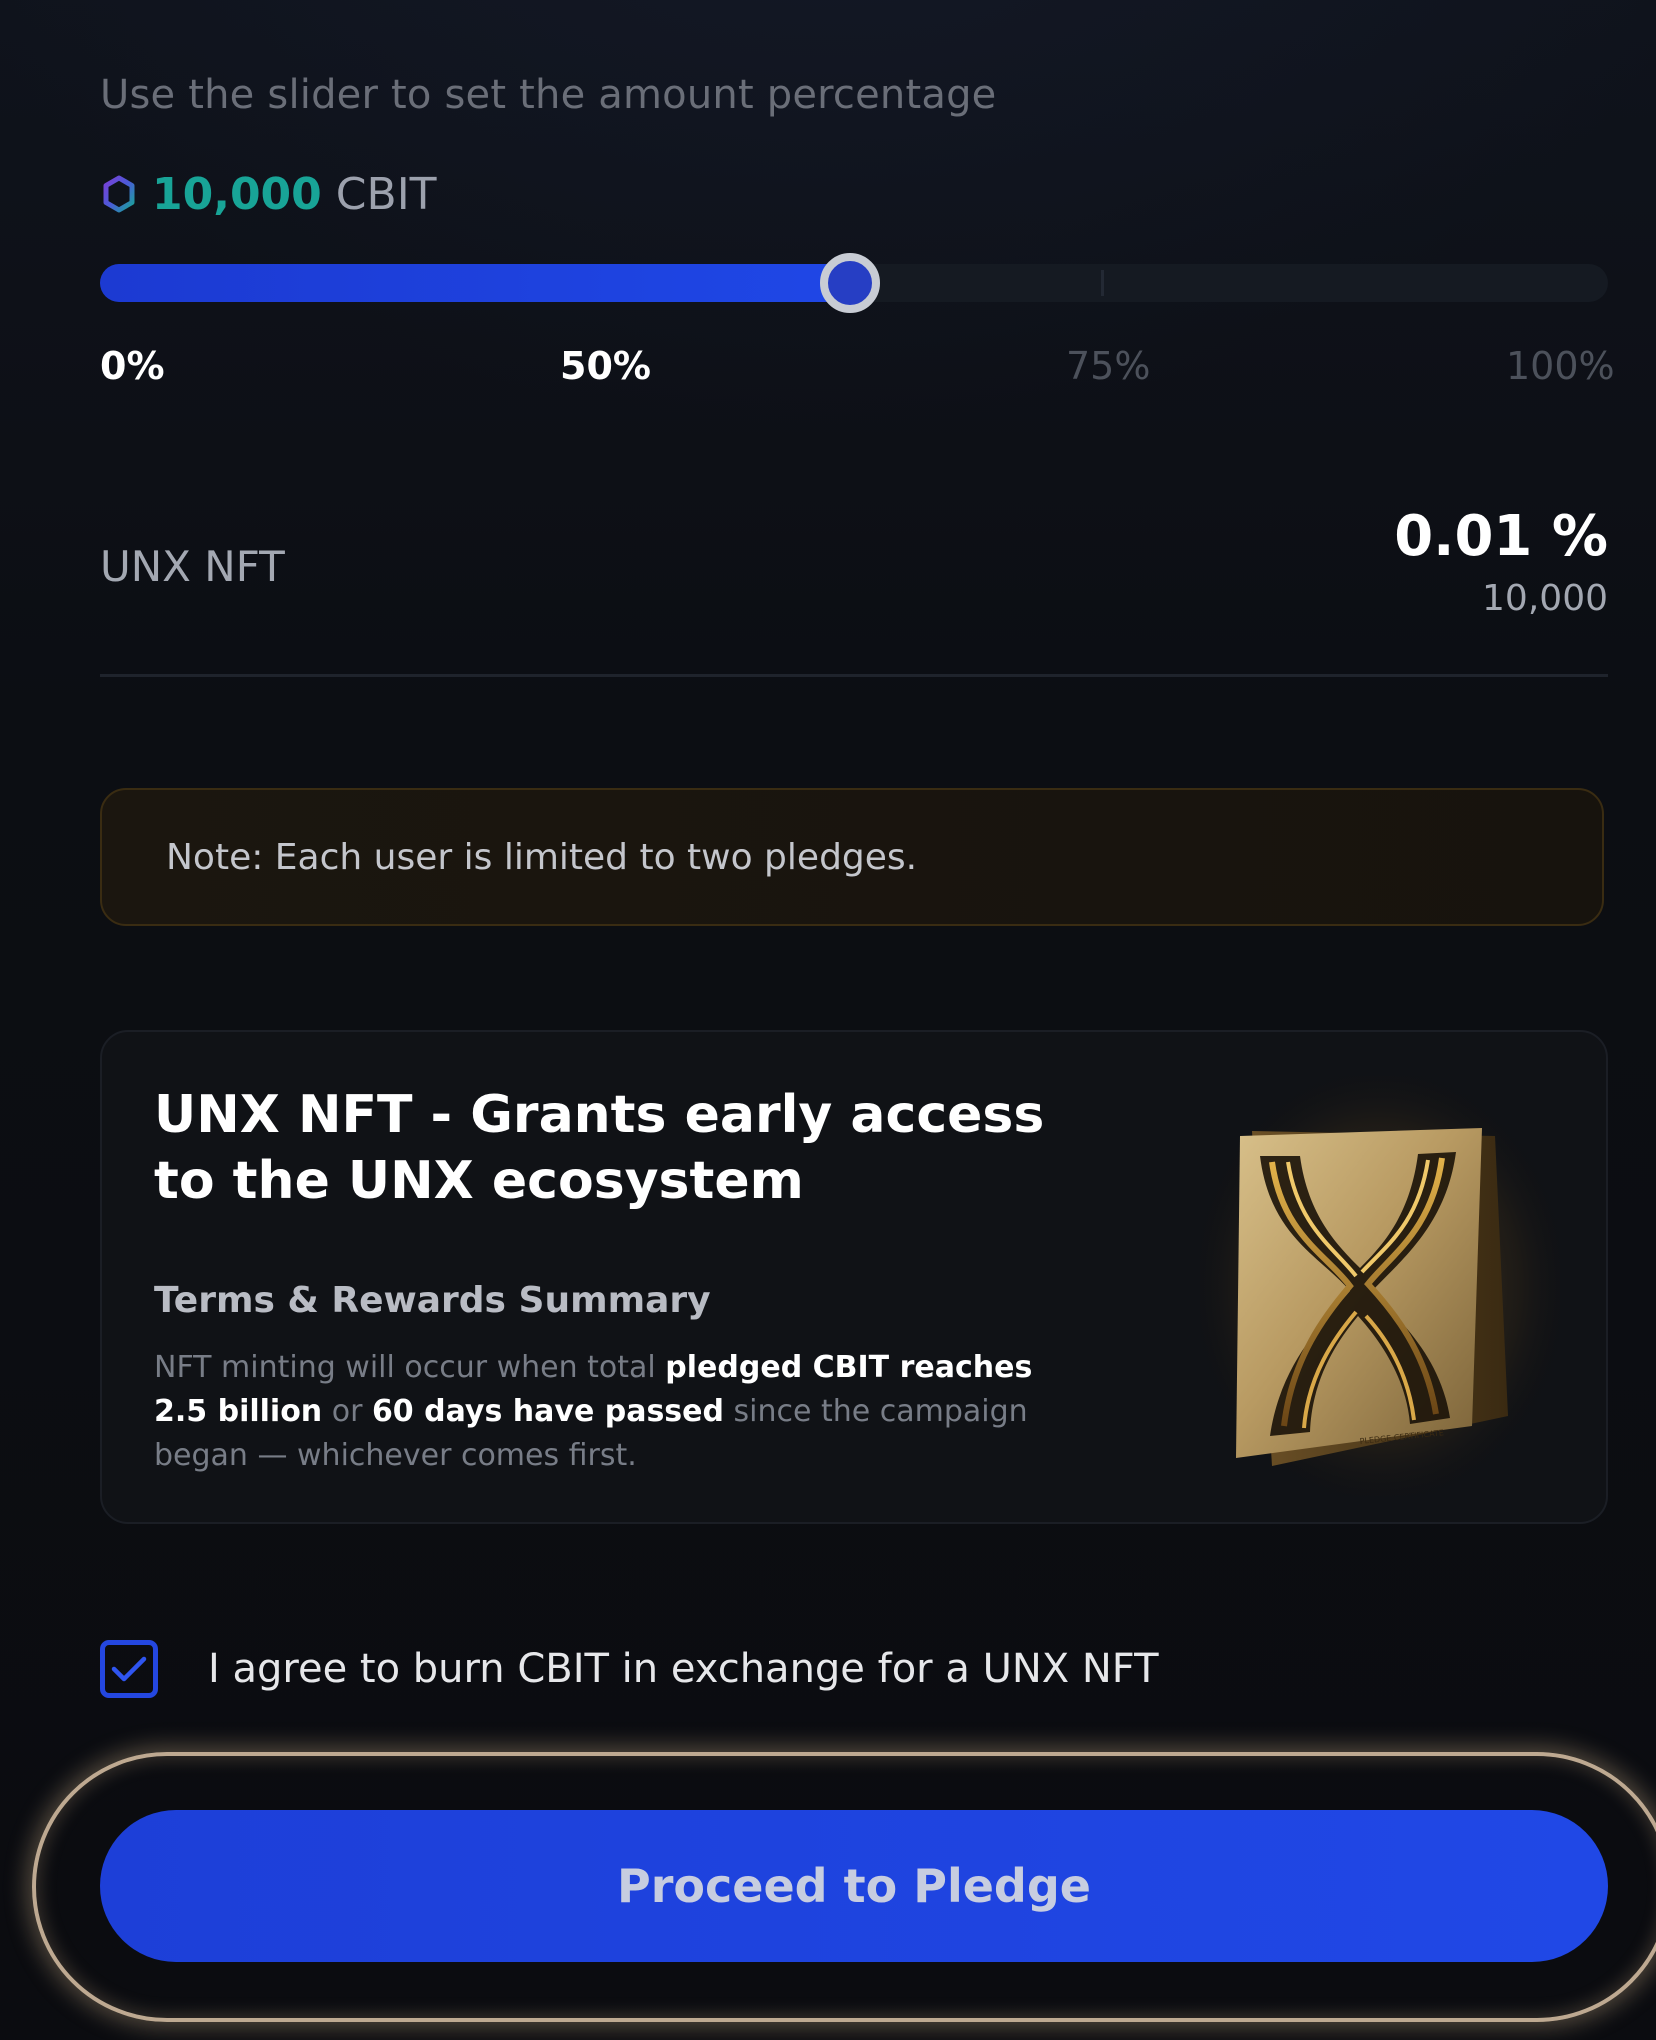  I want to click on slider-label-75: 75%, so click(1108, 366).